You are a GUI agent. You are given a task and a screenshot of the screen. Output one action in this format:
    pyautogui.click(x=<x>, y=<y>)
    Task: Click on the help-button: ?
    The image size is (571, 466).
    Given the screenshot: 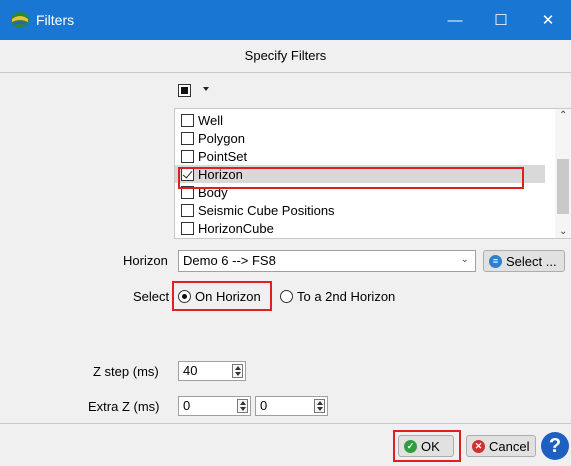 What is the action you would take?
    pyautogui.click(x=555, y=446)
    